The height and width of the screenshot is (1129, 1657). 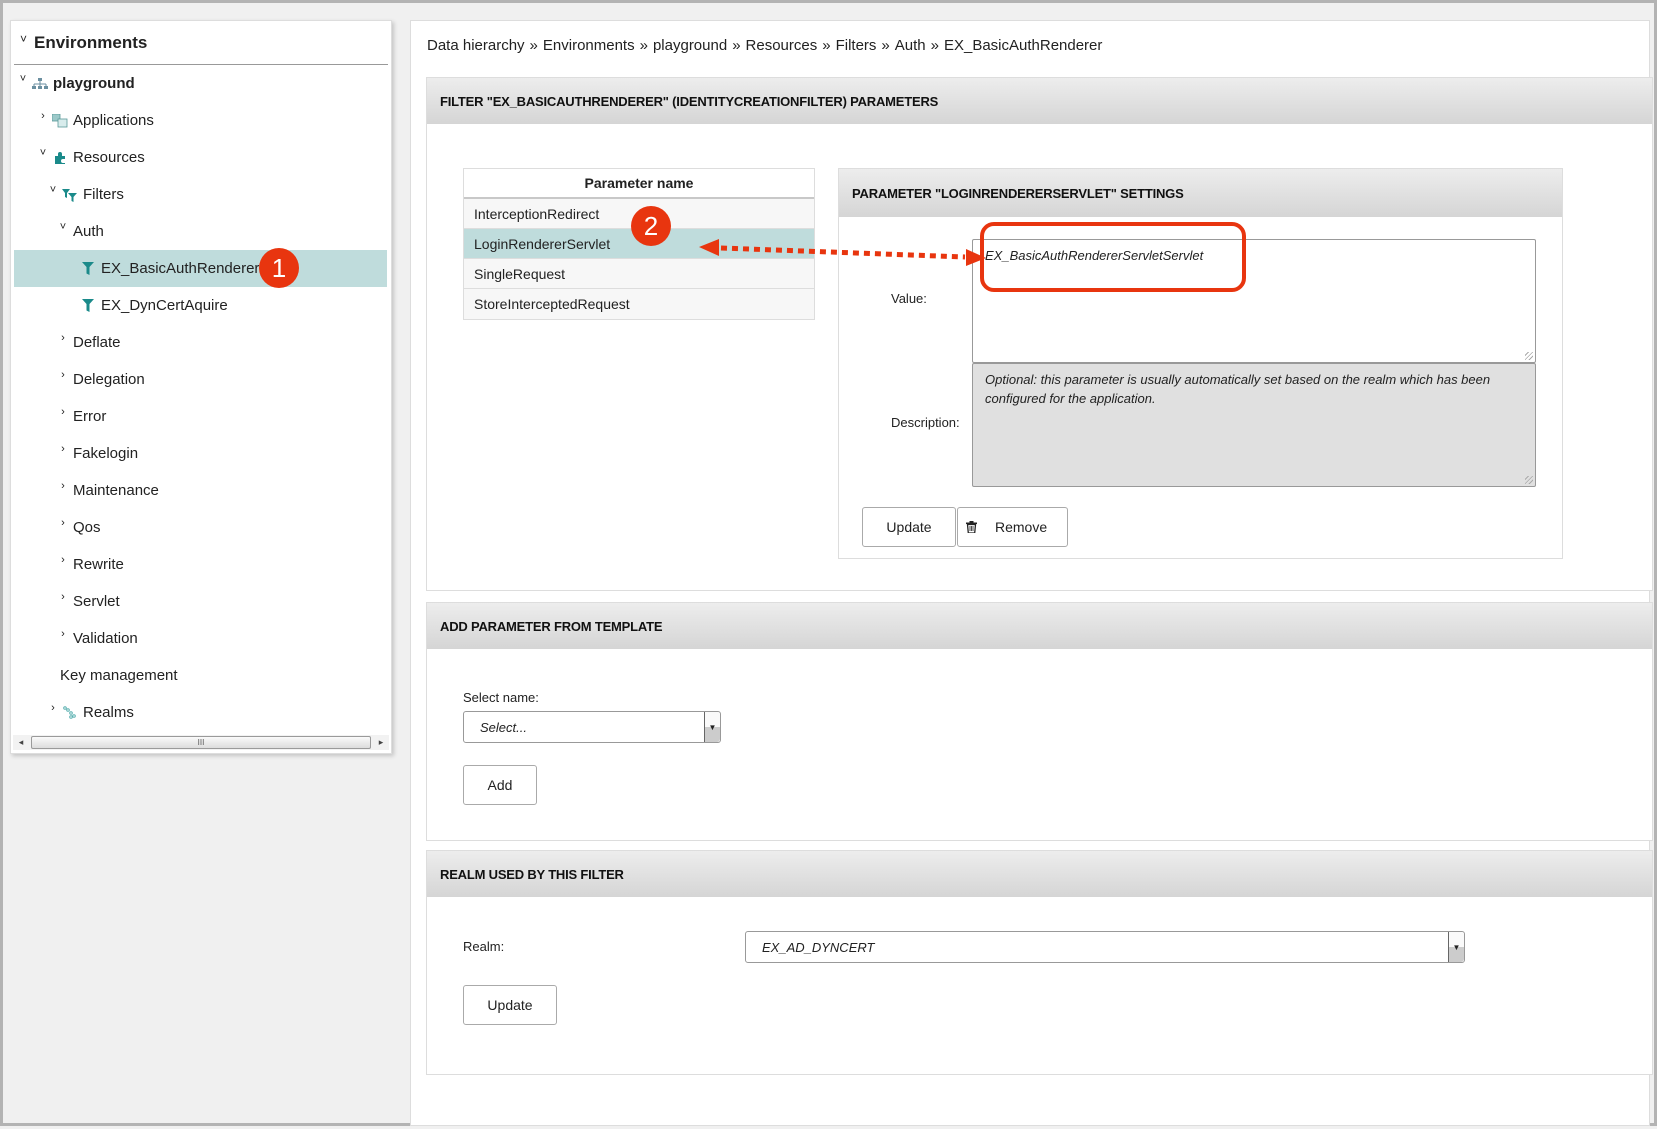 I want to click on annotation-arrow, so click(x=842, y=252).